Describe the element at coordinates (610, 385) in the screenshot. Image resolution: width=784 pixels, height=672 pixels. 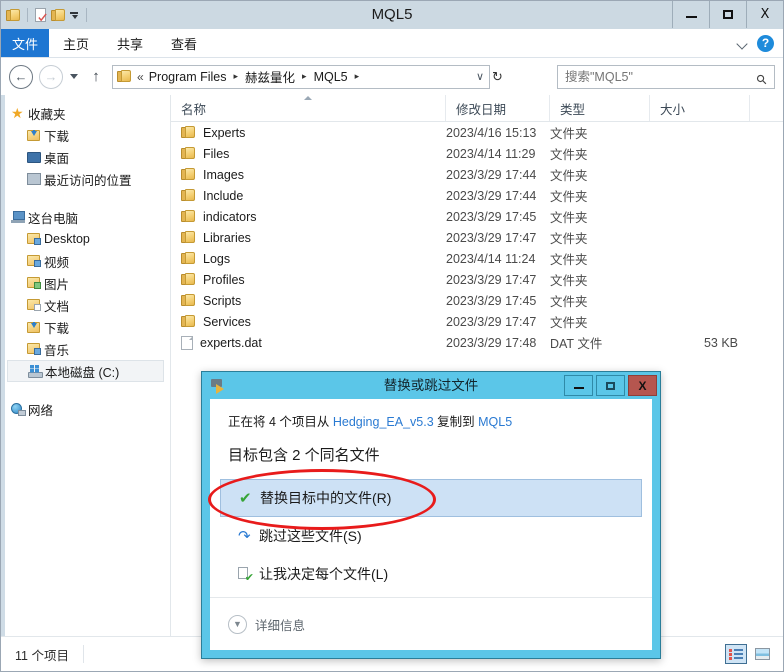
I see `dialog-maximize-button` at that location.